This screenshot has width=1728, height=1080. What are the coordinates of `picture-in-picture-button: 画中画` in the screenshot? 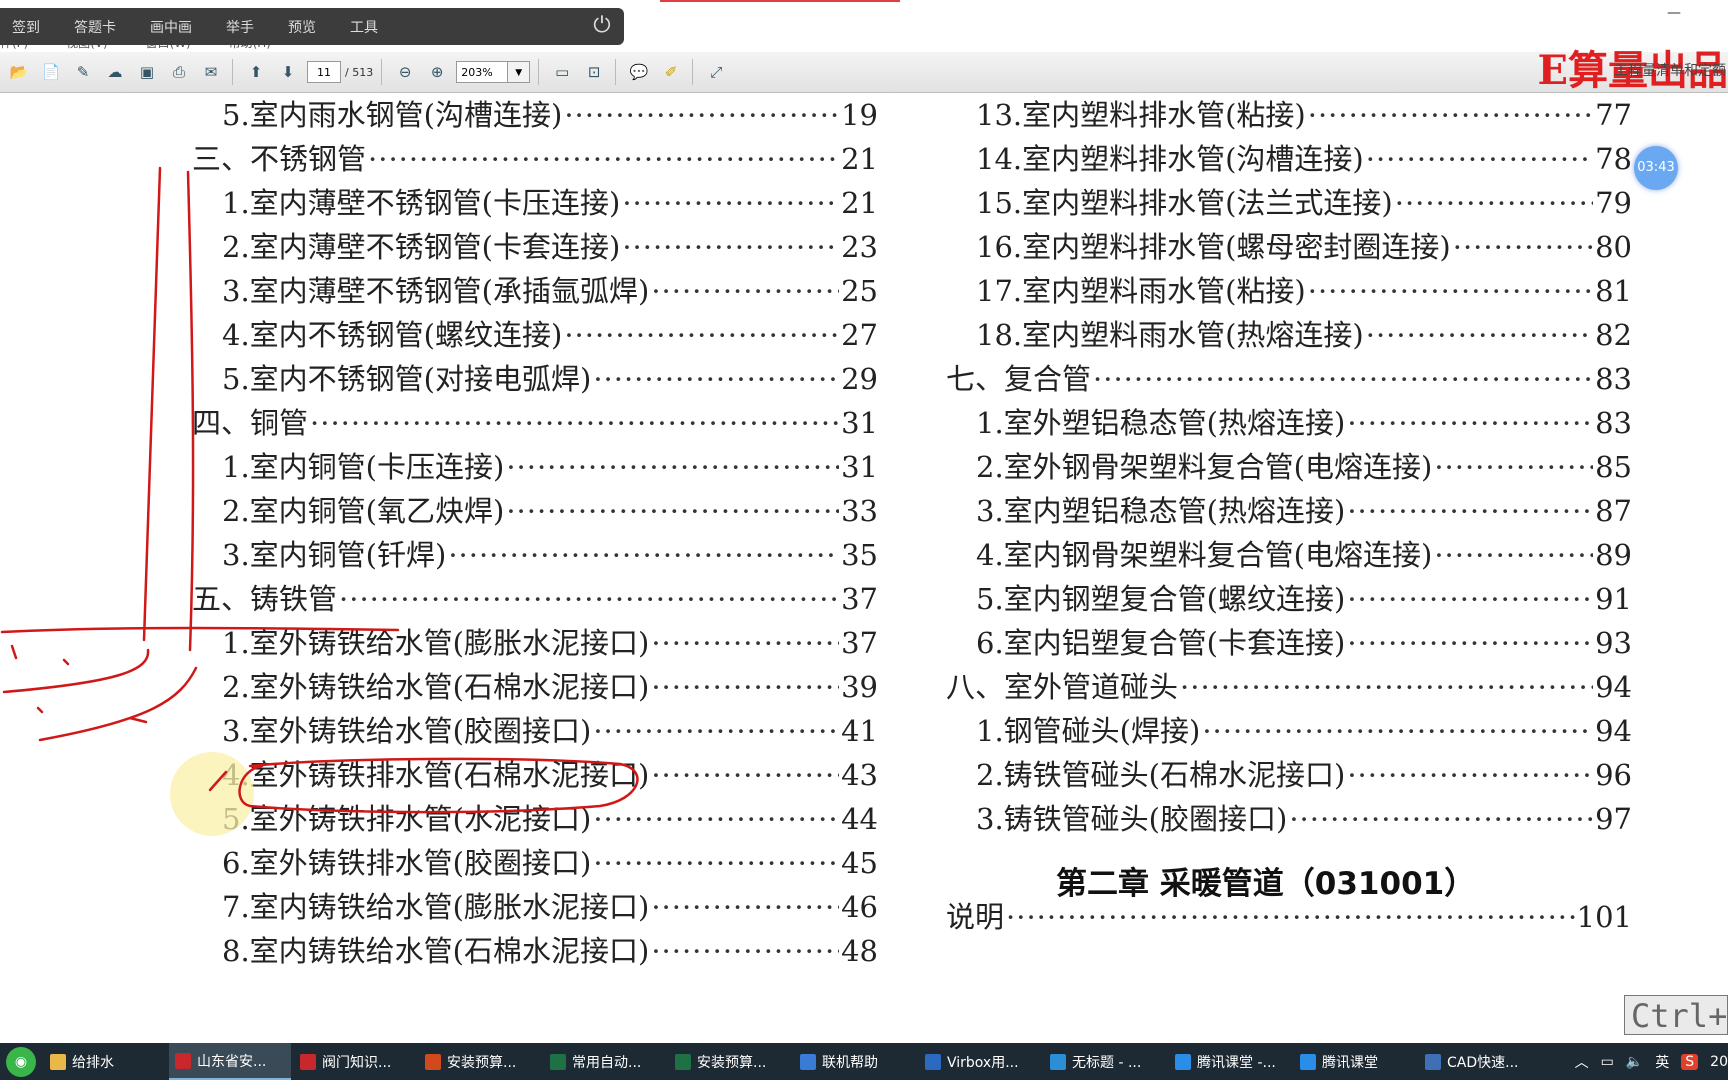 It's located at (171, 27).